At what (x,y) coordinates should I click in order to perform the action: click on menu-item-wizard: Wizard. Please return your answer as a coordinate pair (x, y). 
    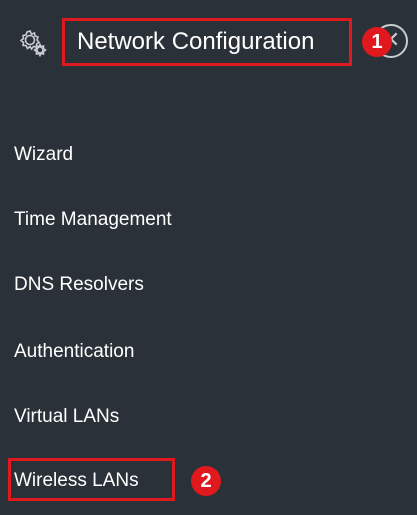
    Looking at the image, I should click on (43, 155).